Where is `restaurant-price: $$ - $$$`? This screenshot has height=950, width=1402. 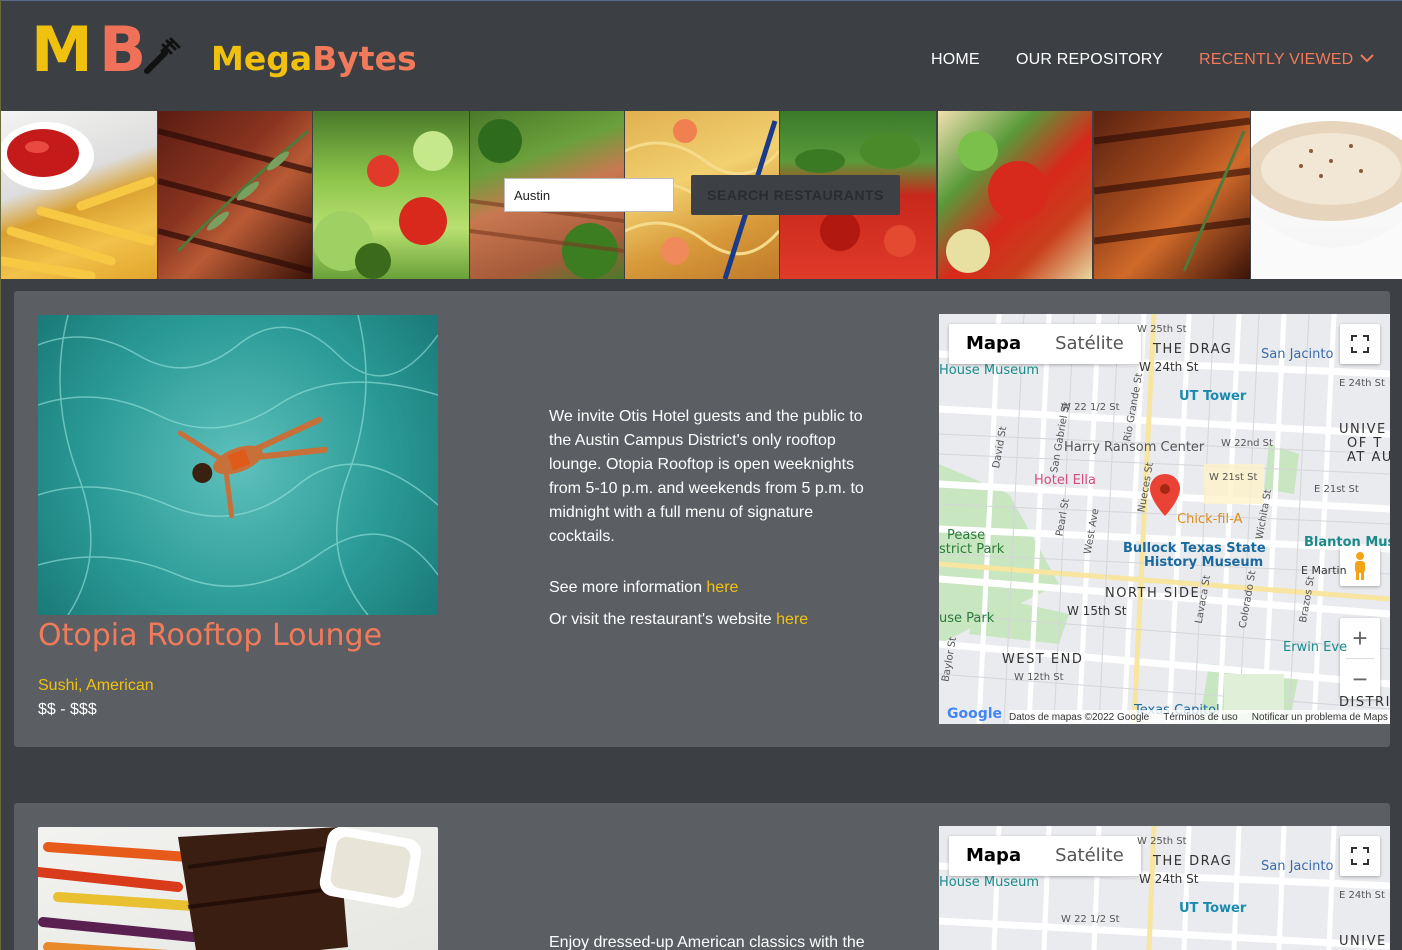 restaurant-price: $$ - $$$ is located at coordinates (67, 709).